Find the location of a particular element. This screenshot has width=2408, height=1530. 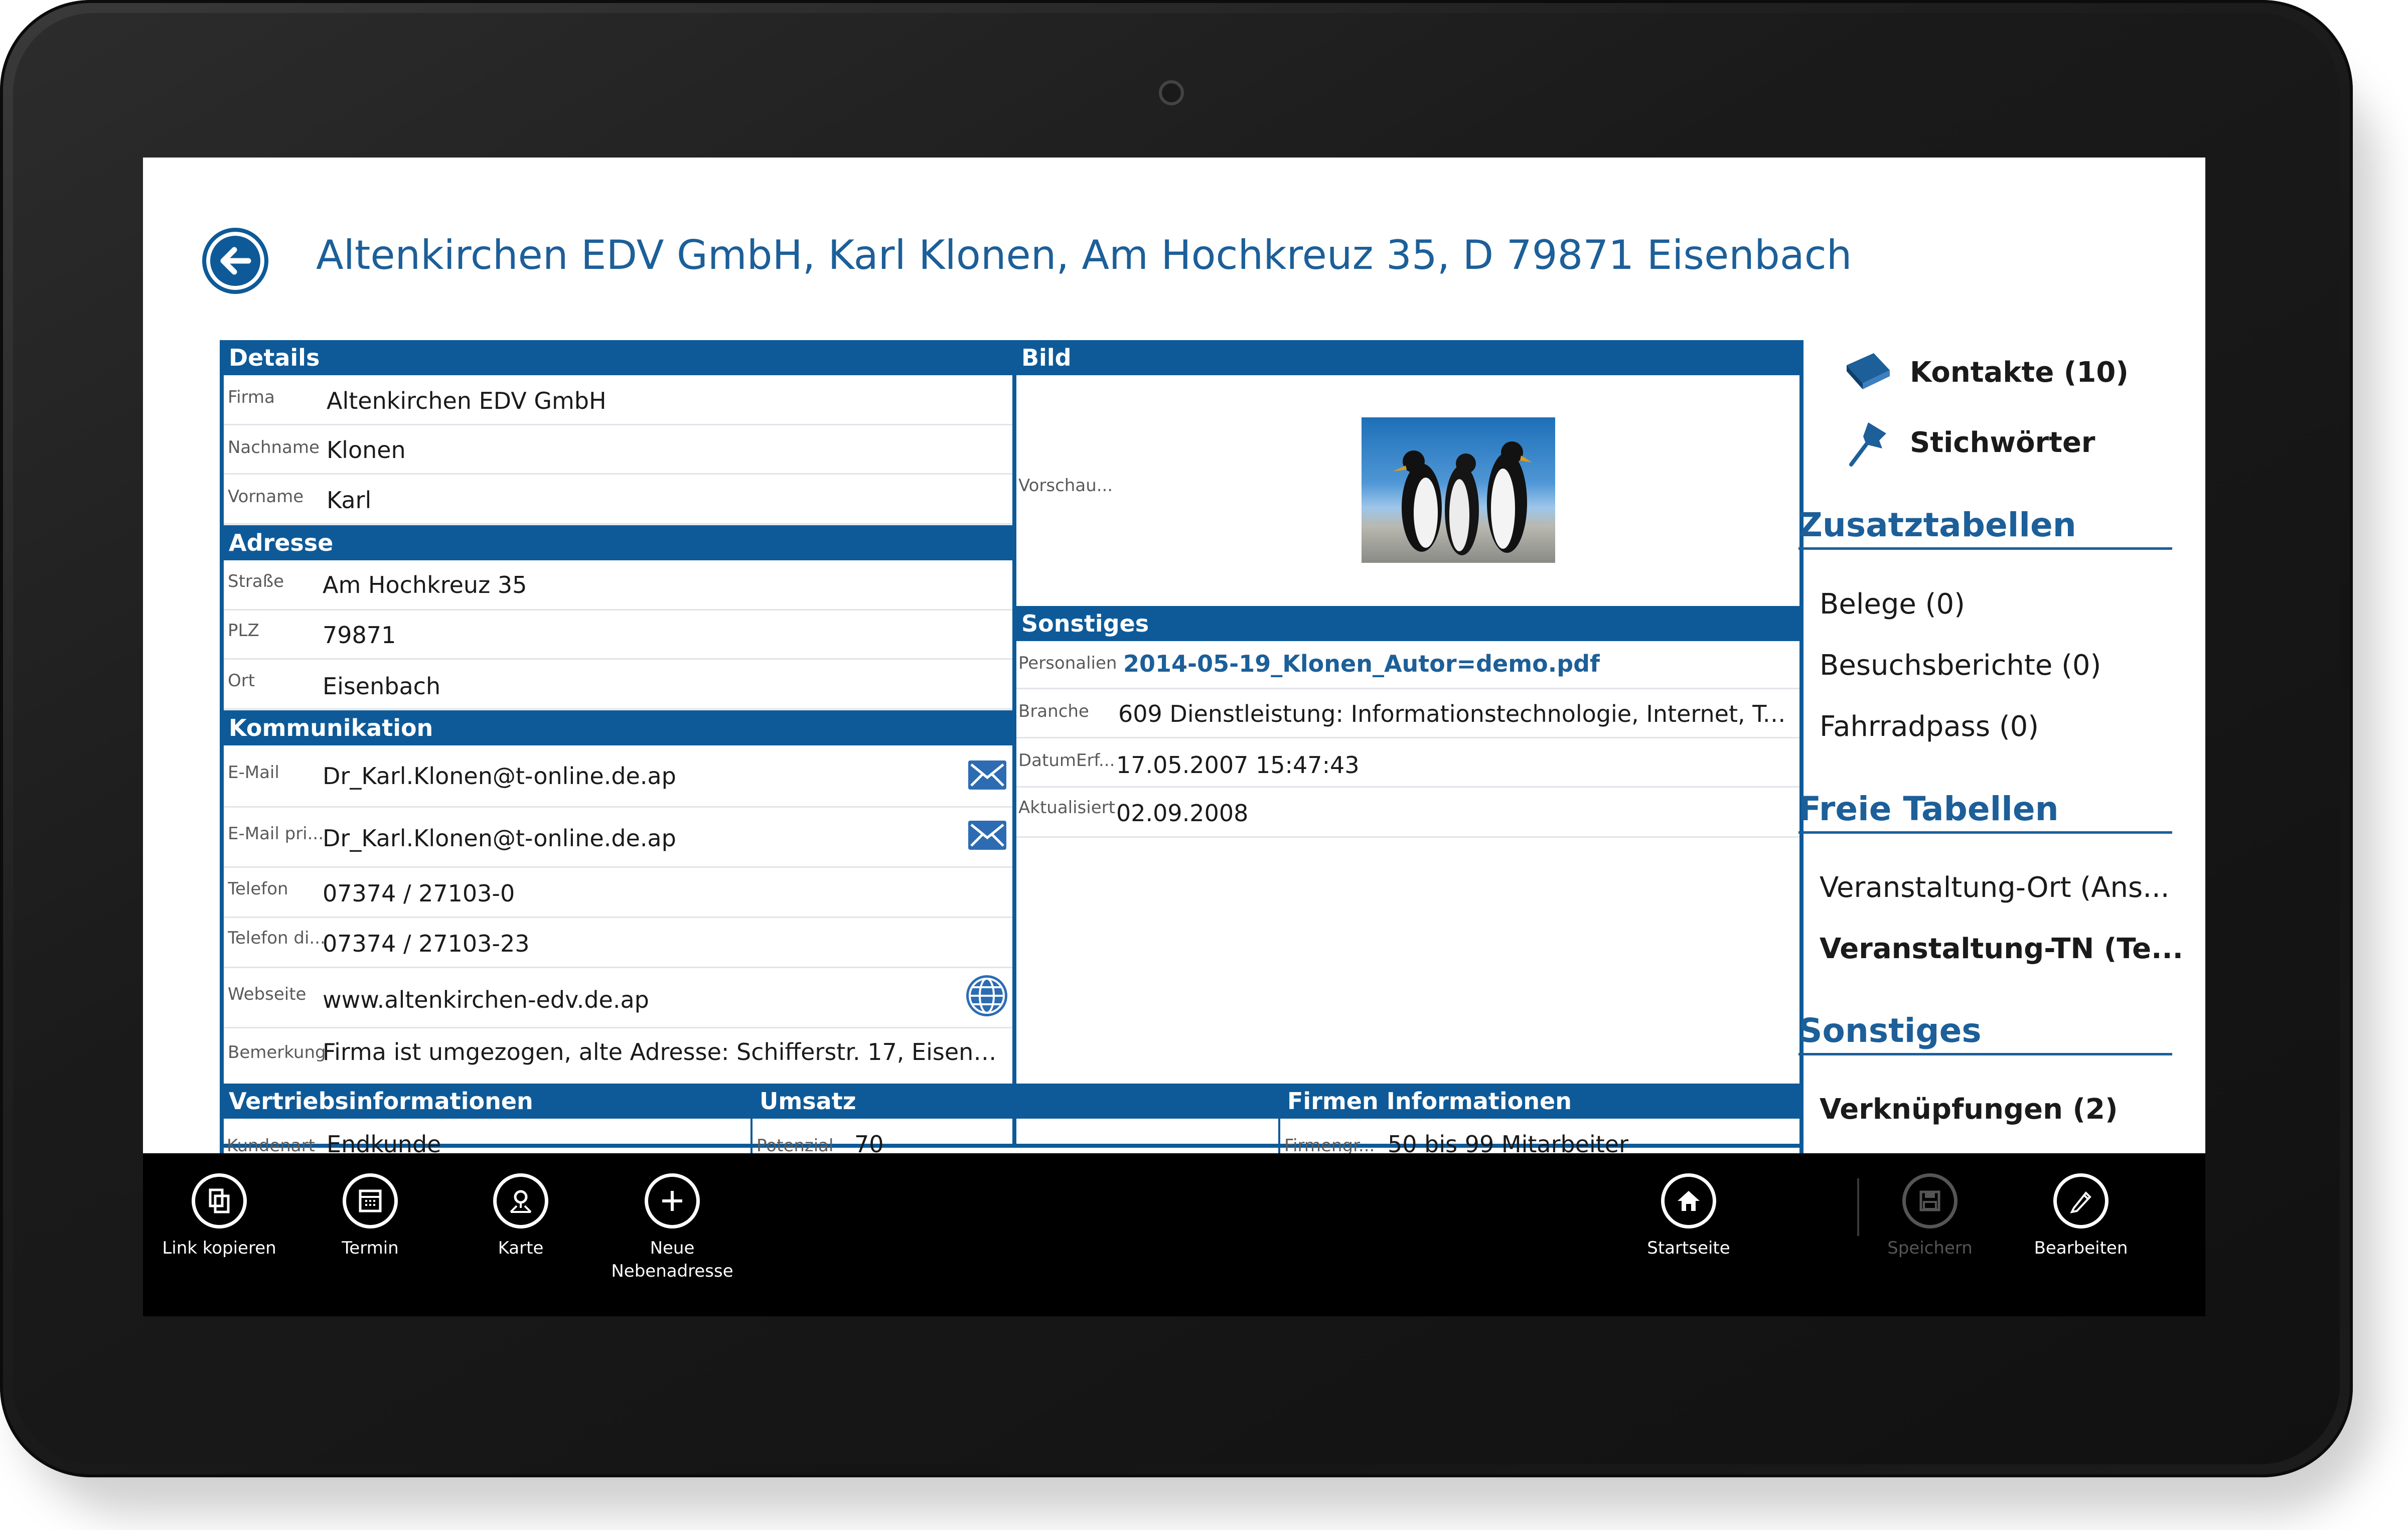

karte-label: Karte is located at coordinates (521, 1248).